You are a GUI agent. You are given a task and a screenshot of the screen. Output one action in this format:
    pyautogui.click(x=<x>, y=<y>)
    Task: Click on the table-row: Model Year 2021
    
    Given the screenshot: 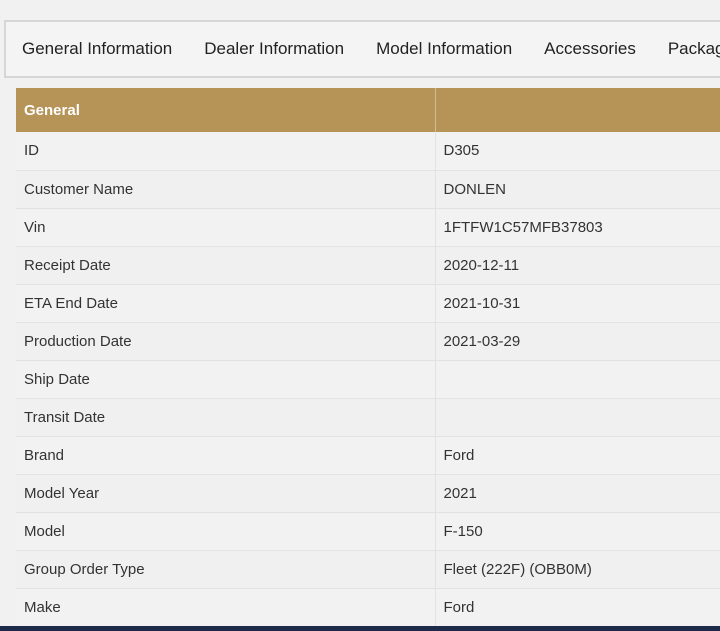 What is the action you would take?
    pyautogui.click(x=368, y=493)
    